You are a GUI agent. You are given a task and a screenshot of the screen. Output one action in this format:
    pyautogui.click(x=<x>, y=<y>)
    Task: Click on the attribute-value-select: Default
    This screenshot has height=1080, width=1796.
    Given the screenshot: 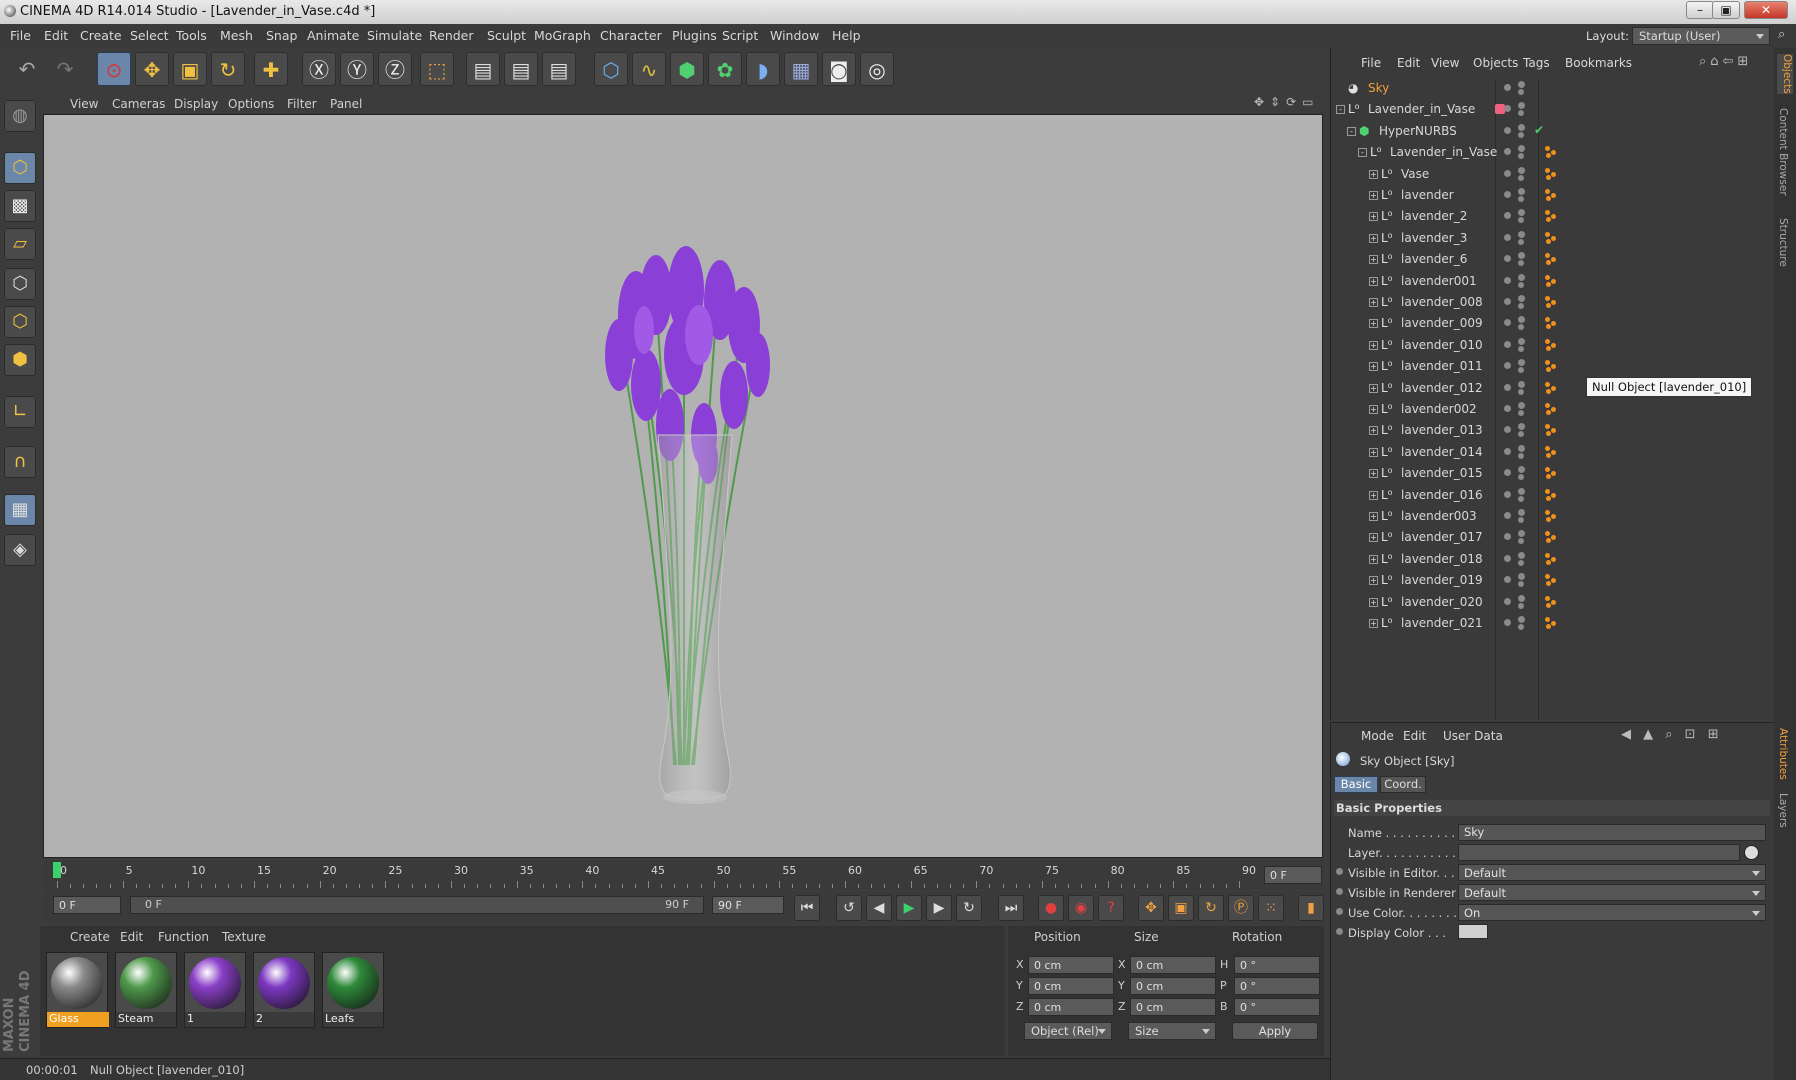 What is the action you would take?
    pyautogui.click(x=1612, y=872)
    